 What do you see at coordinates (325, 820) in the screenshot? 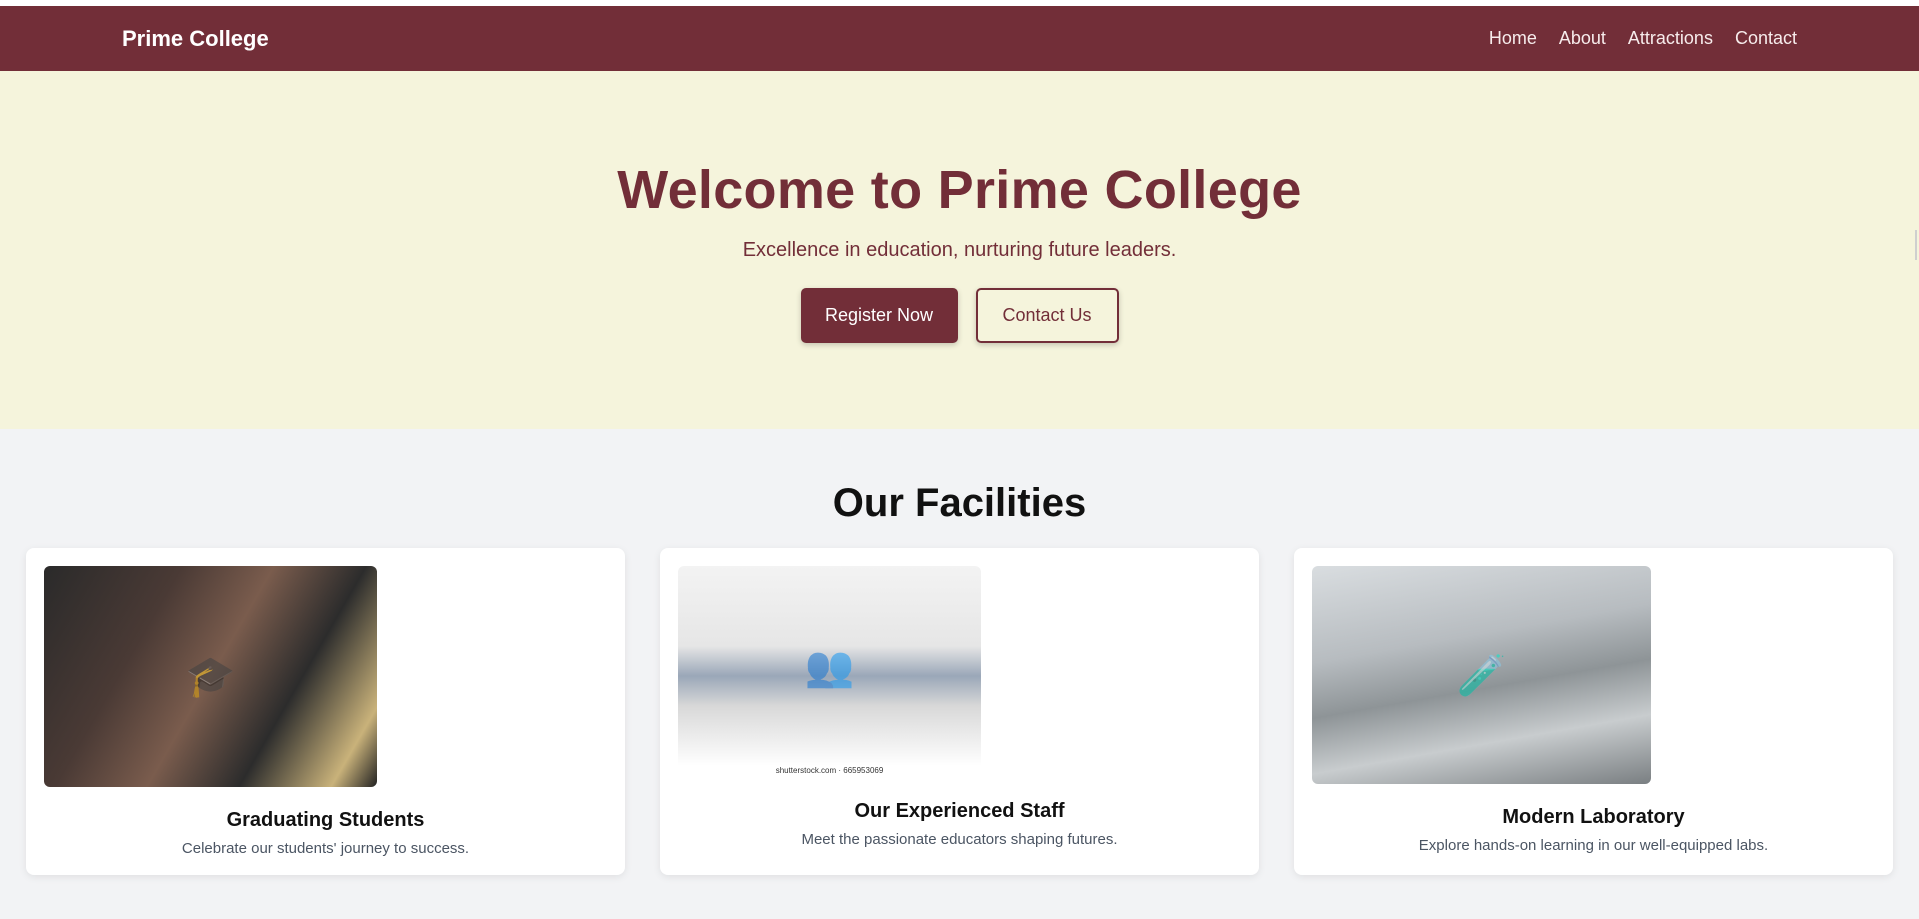
I see `card-title: Graduating Students` at bounding box center [325, 820].